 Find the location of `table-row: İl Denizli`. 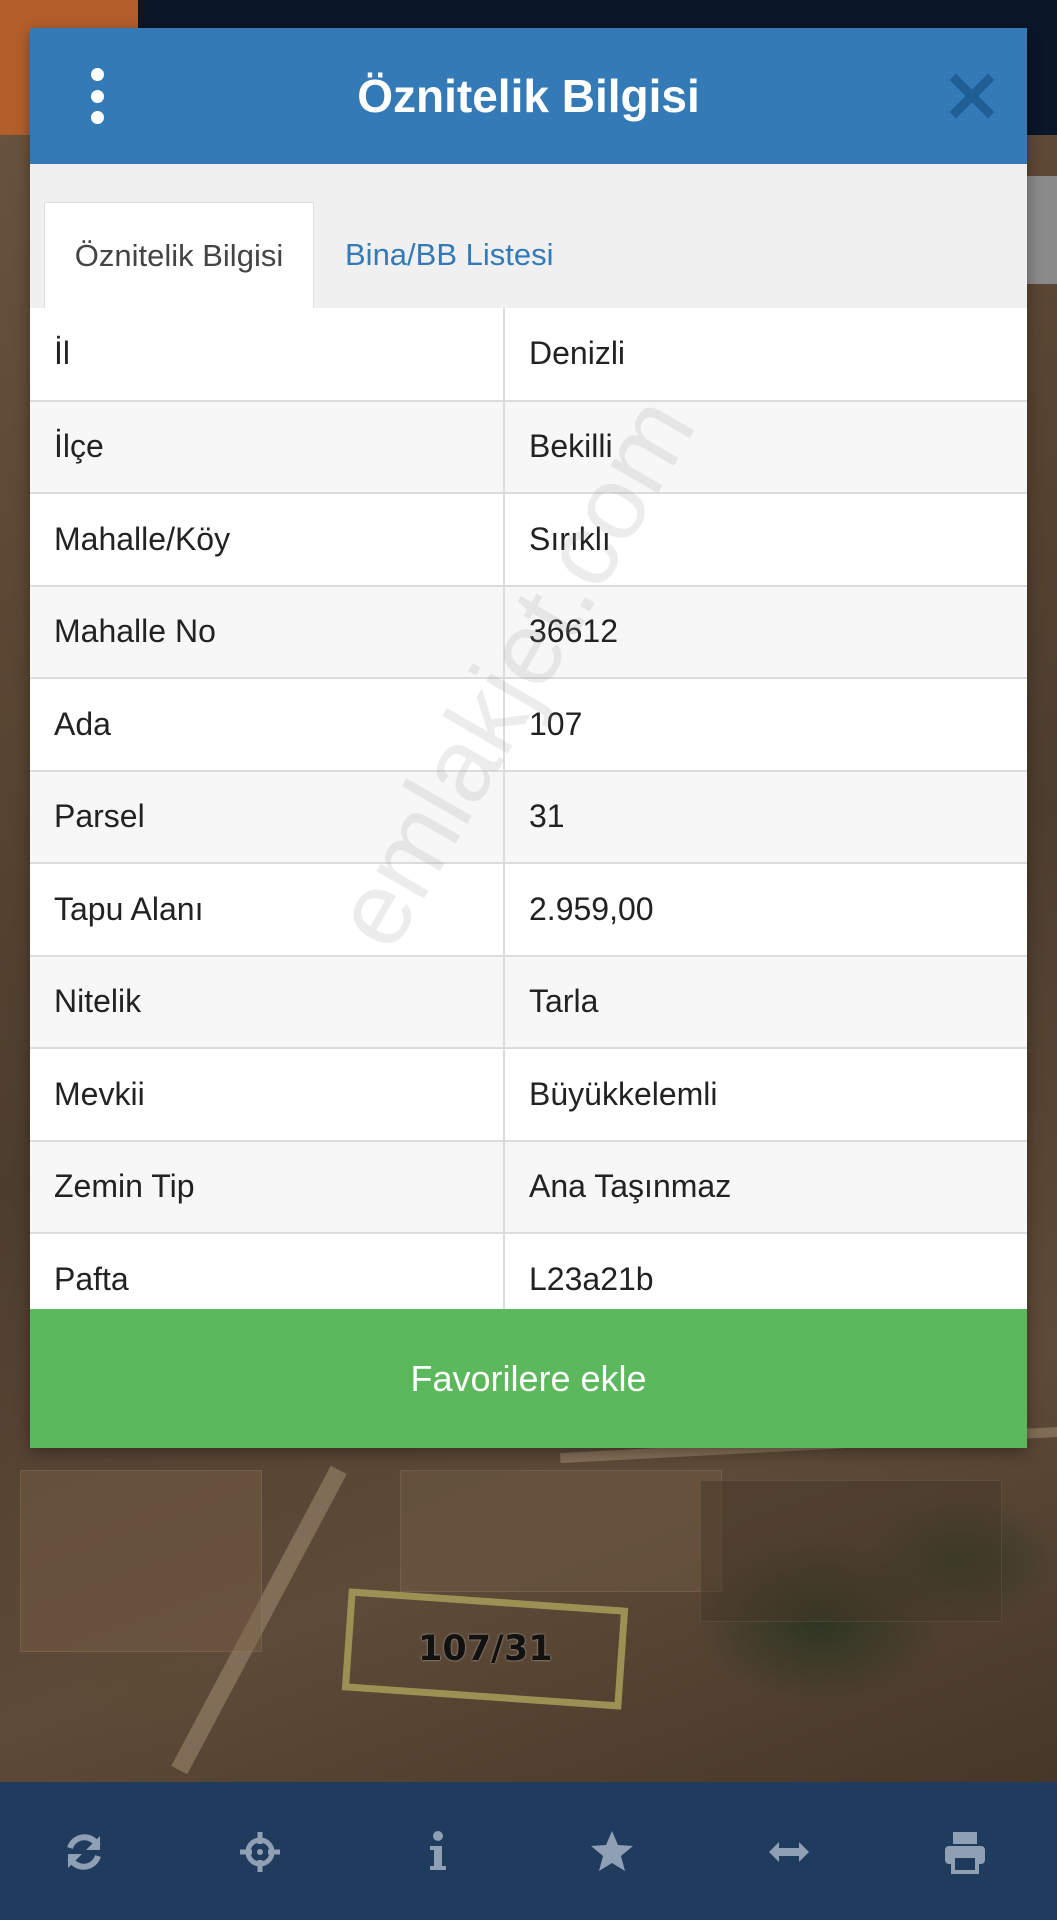

table-row: İl Denizli is located at coordinates (528, 355).